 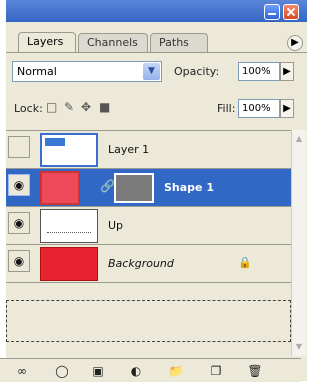 I want to click on opacity-arrow-icon: ▶, so click(x=287, y=71).